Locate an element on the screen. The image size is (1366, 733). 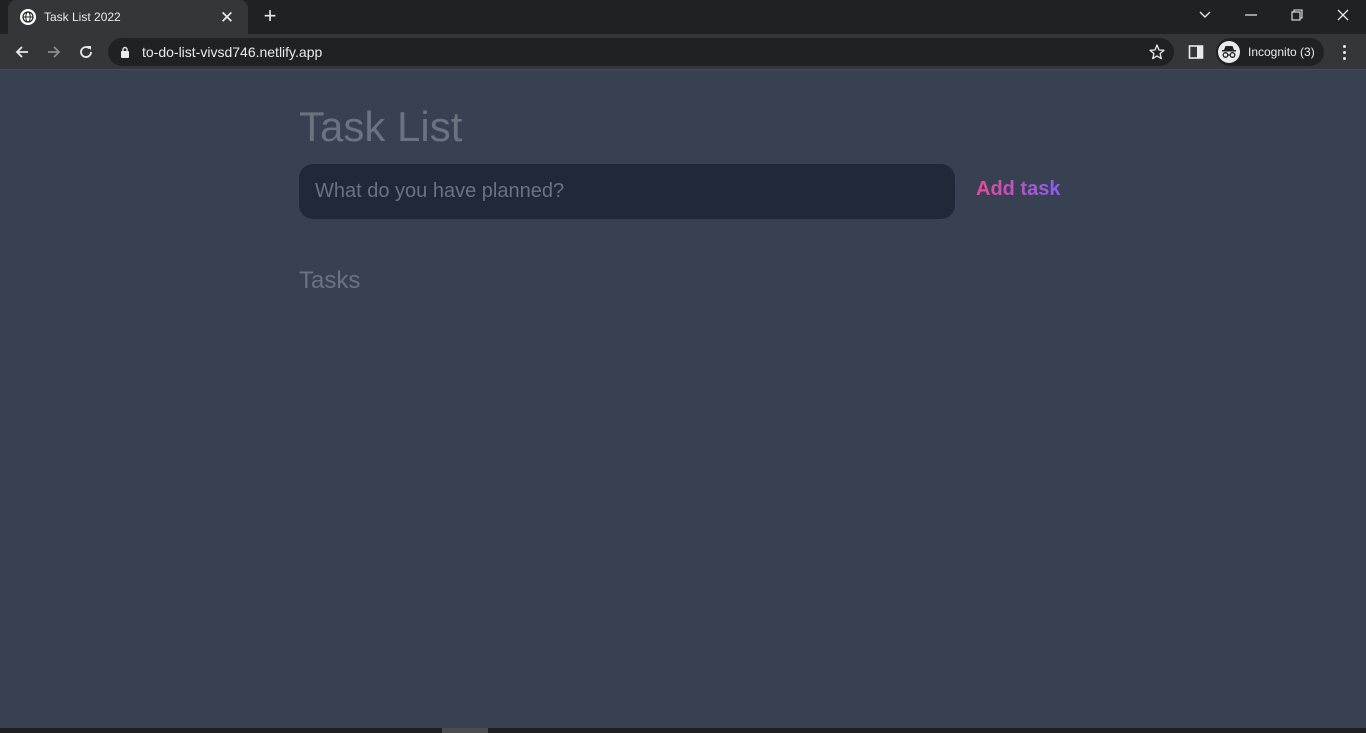
side-panel-icon is located at coordinates (1196, 52).